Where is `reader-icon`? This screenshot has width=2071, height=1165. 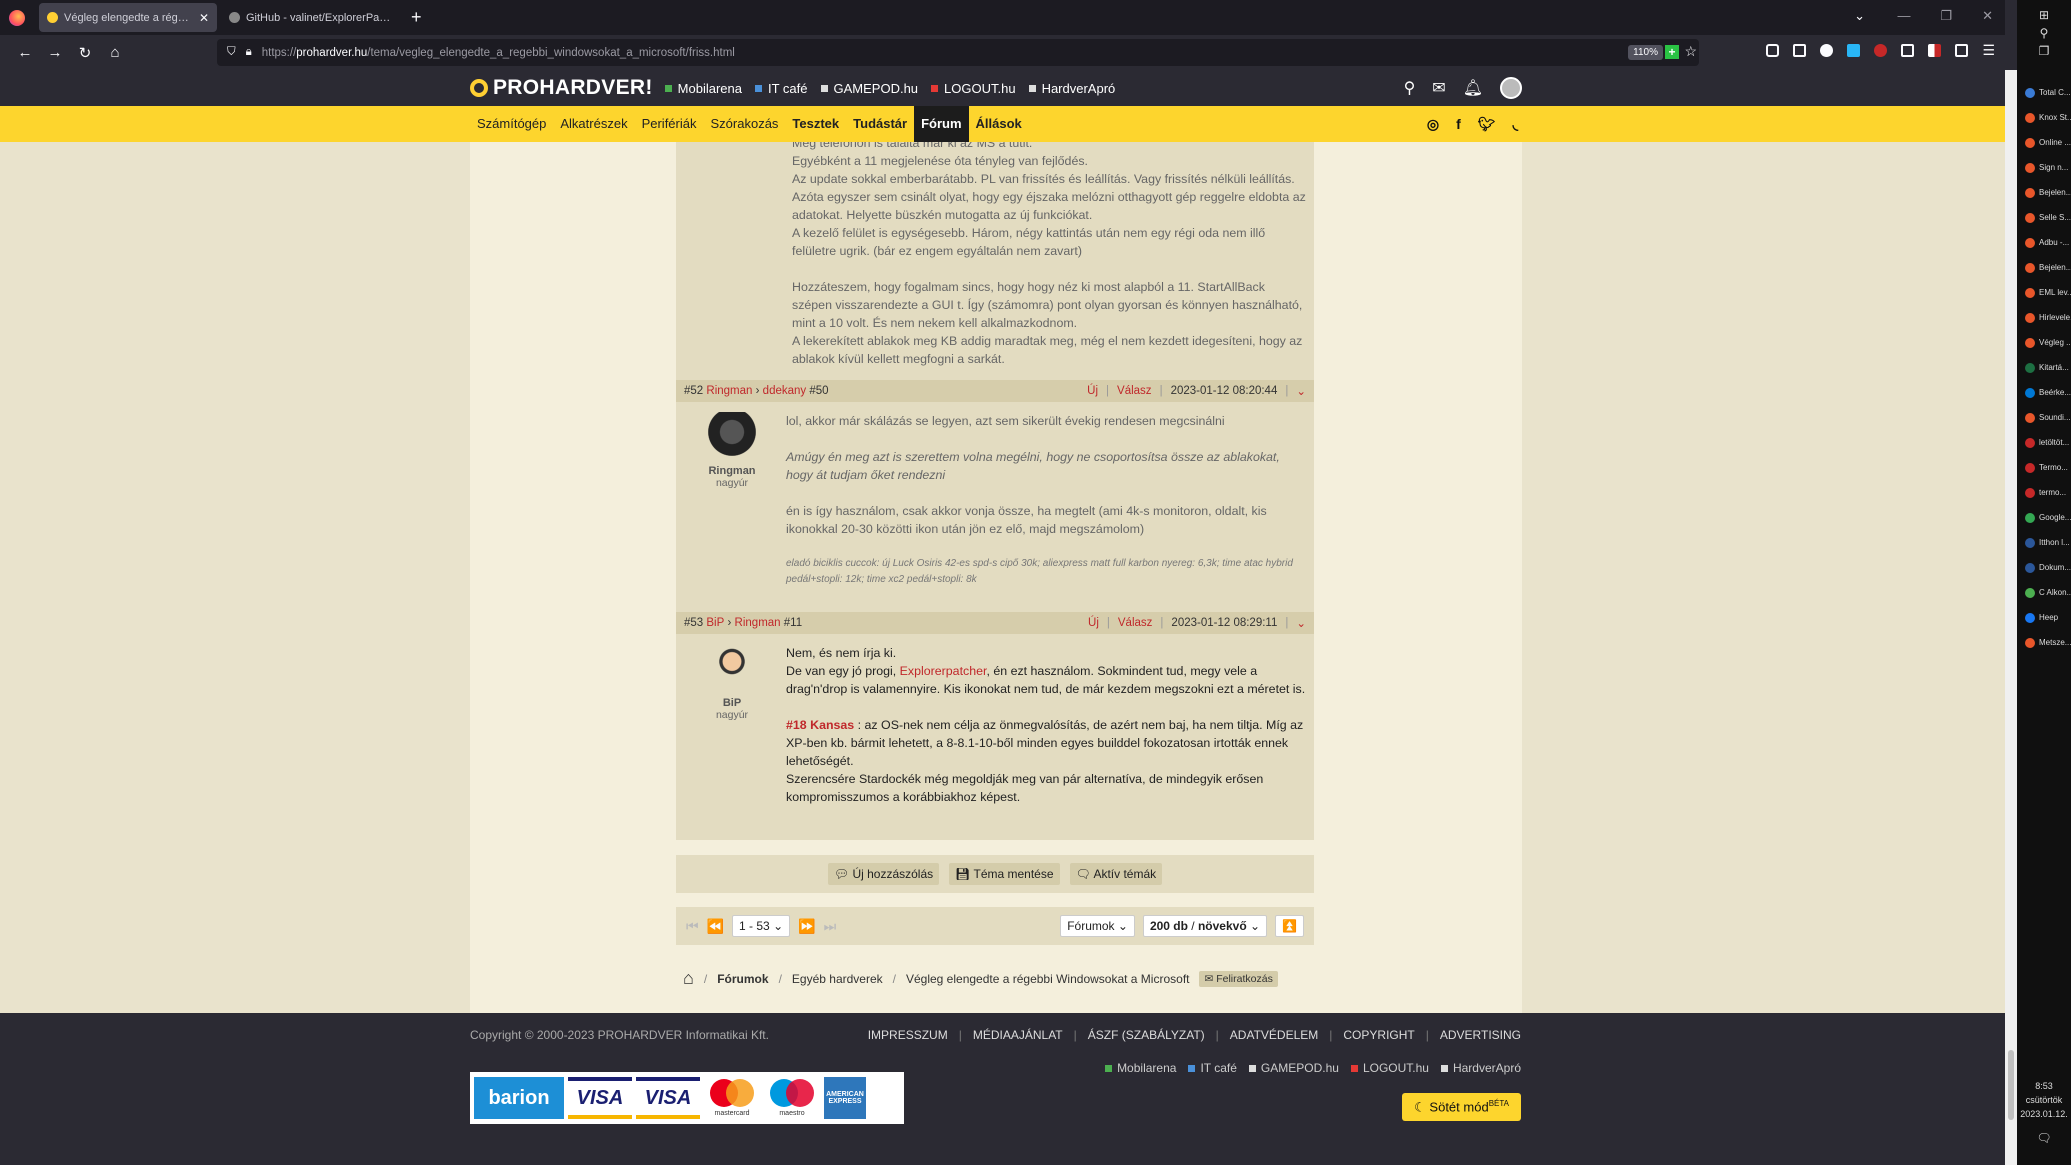
reader-icon is located at coordinates (1800, 50).